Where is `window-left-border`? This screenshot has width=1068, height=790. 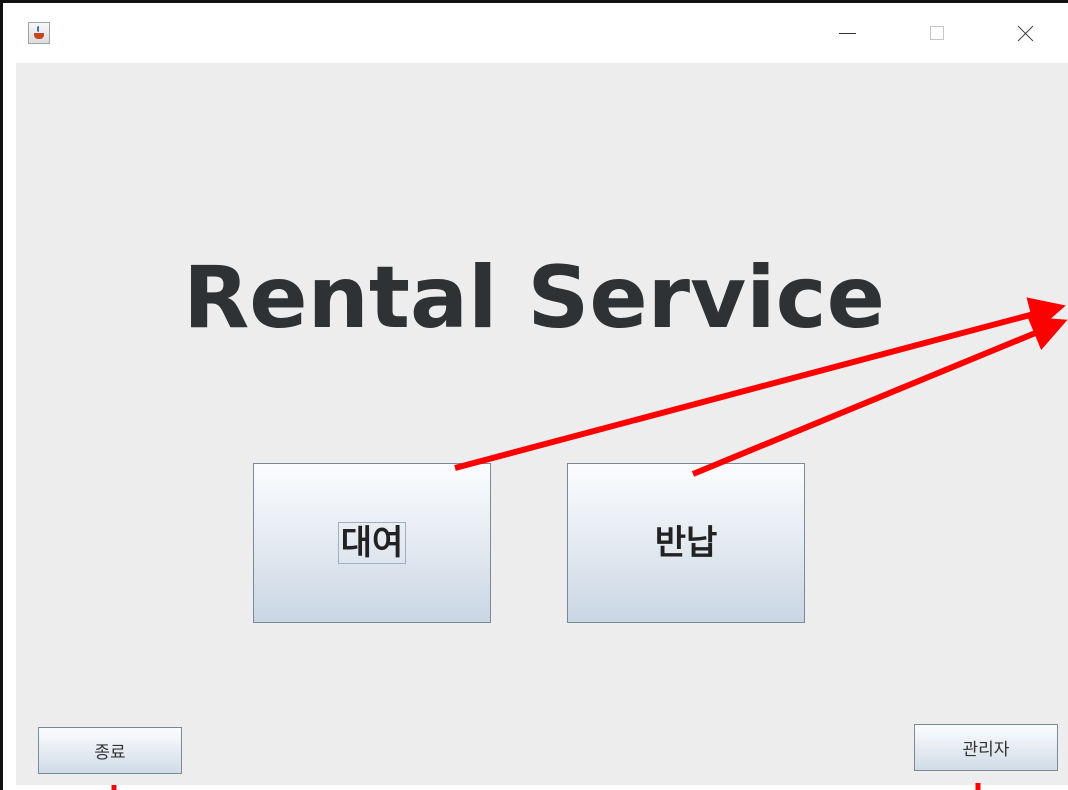 window-left-border is located at coordinates (9, 424).